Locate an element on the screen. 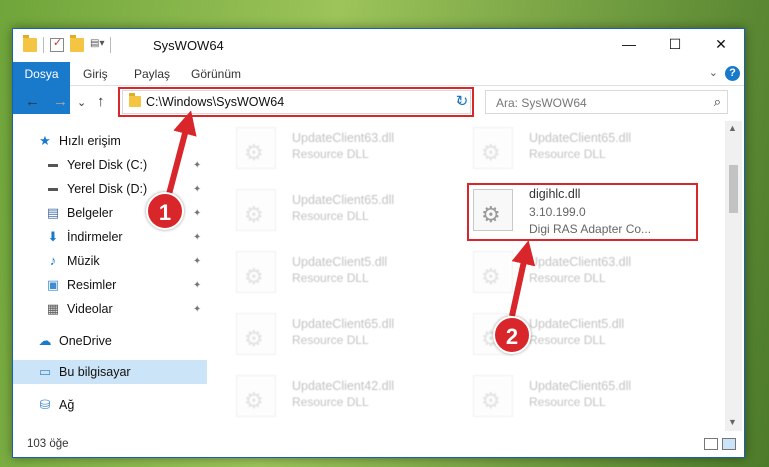 This screenshot has width=769, height=467. arrow-to-address is located at coordinates (181, 154).